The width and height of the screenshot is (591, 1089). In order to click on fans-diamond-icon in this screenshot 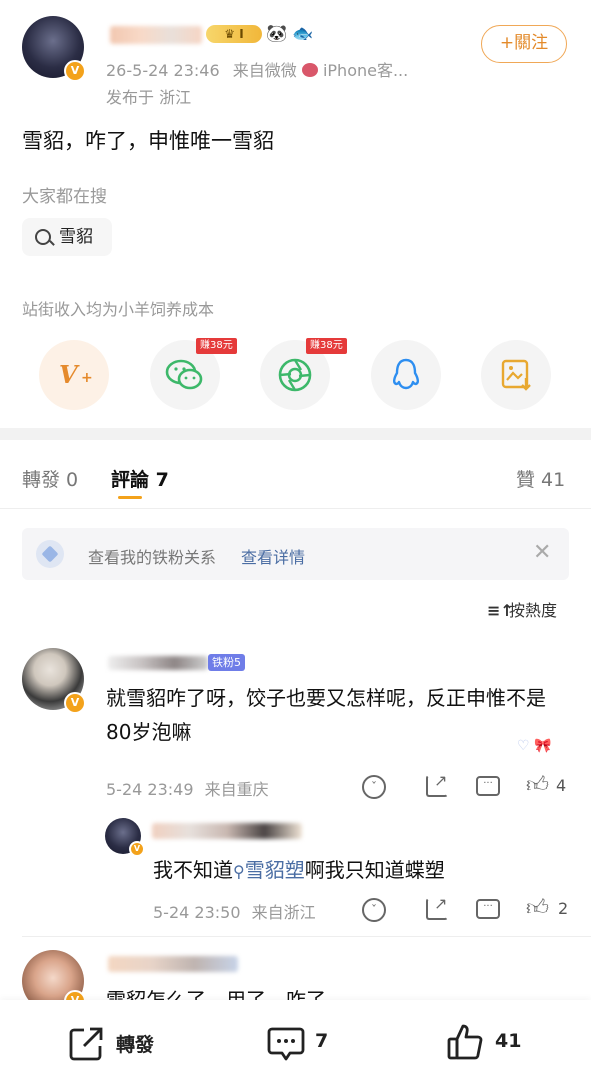, I will do `click(50, 554)`.